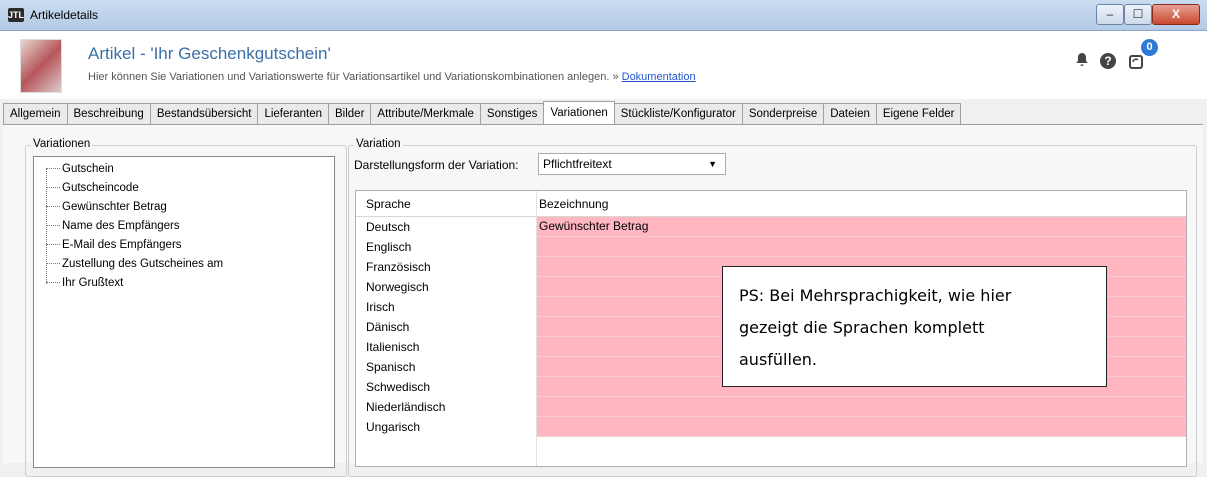  I want to click on language-cell: Italienisch, so click(393, 347).